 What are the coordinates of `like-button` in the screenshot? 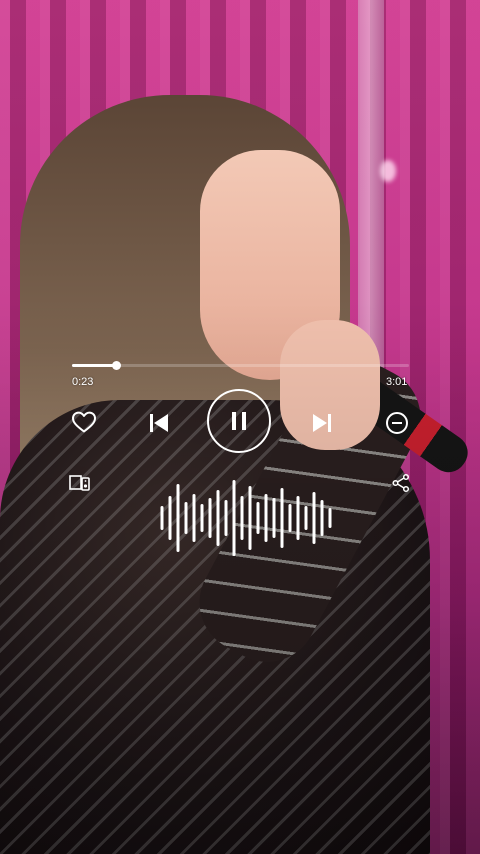 It's located at (84, 422).